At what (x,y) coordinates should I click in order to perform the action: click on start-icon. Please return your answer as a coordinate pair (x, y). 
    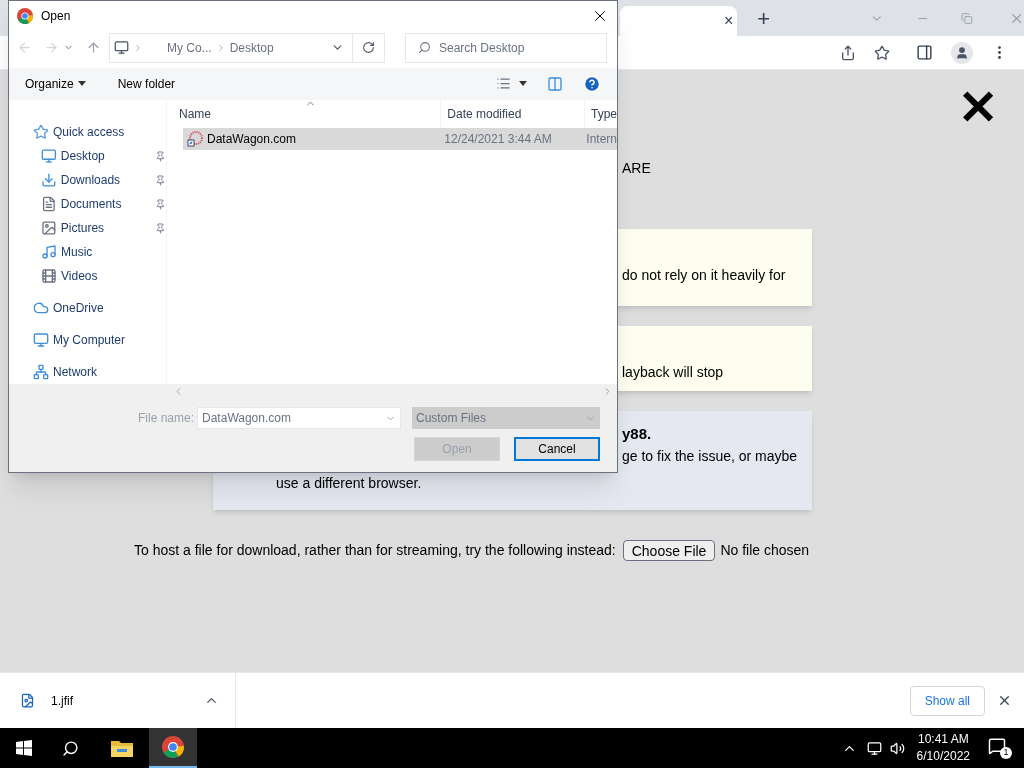
    Looking at the image, I should click on (24, 748).